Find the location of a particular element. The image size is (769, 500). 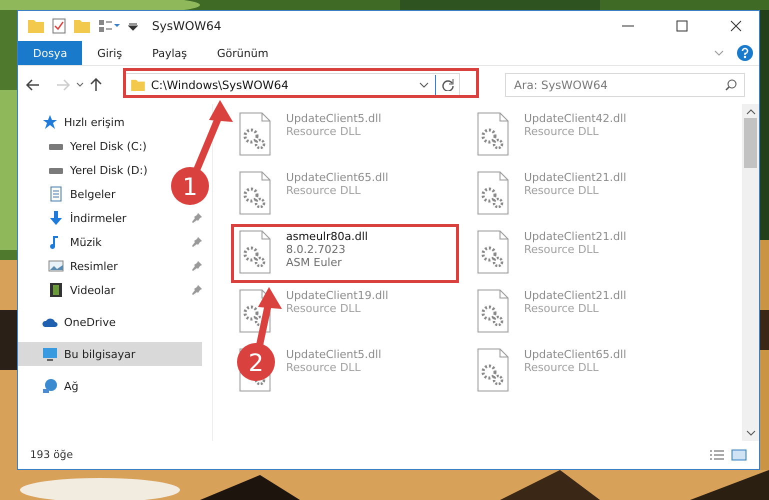

search-icon is located at coordinates (731, 85).